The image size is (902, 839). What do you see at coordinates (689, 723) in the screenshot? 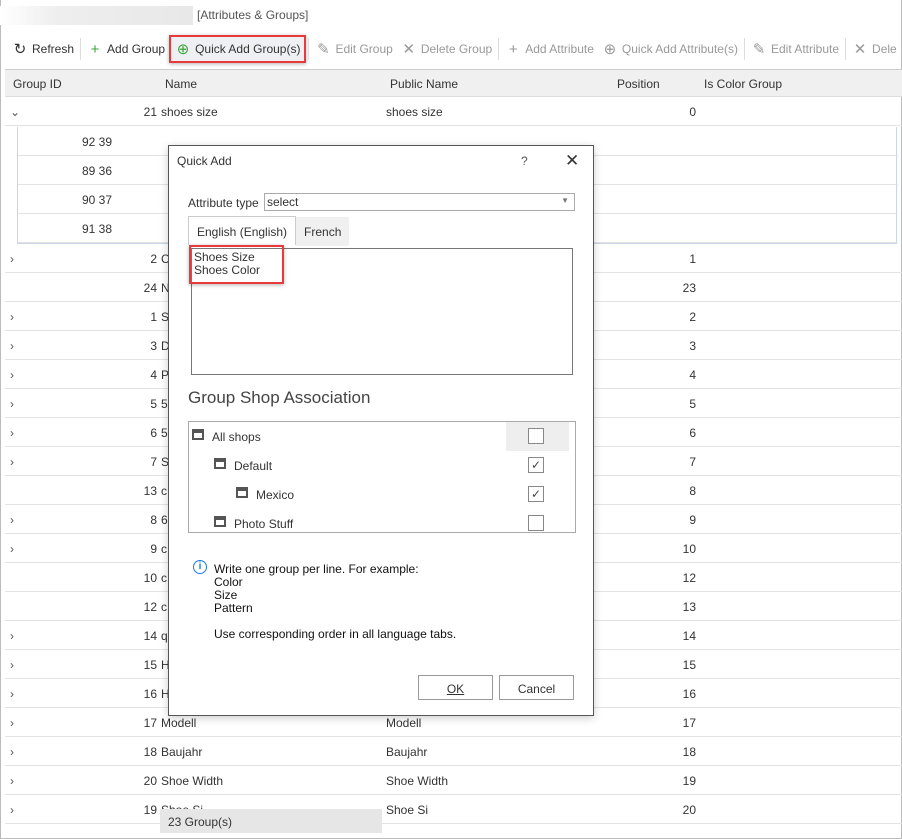
I see `position: 17` at bounding box center [689, 723].